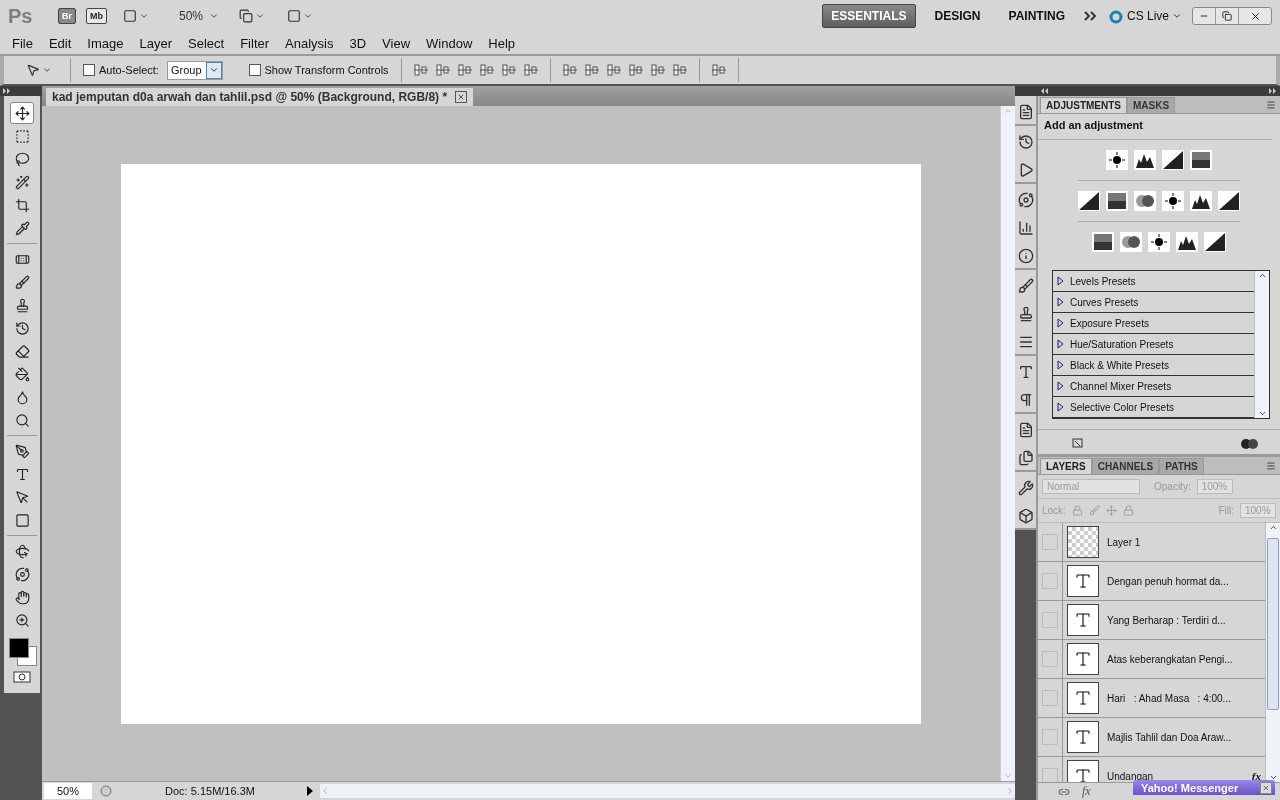 The width and height of the screenshot is (1280, 800). What do you see at coordinates (1153, 302) in the screenshot?
I see `preset-row: Curves Presets` at bounding box center [1153, 302].